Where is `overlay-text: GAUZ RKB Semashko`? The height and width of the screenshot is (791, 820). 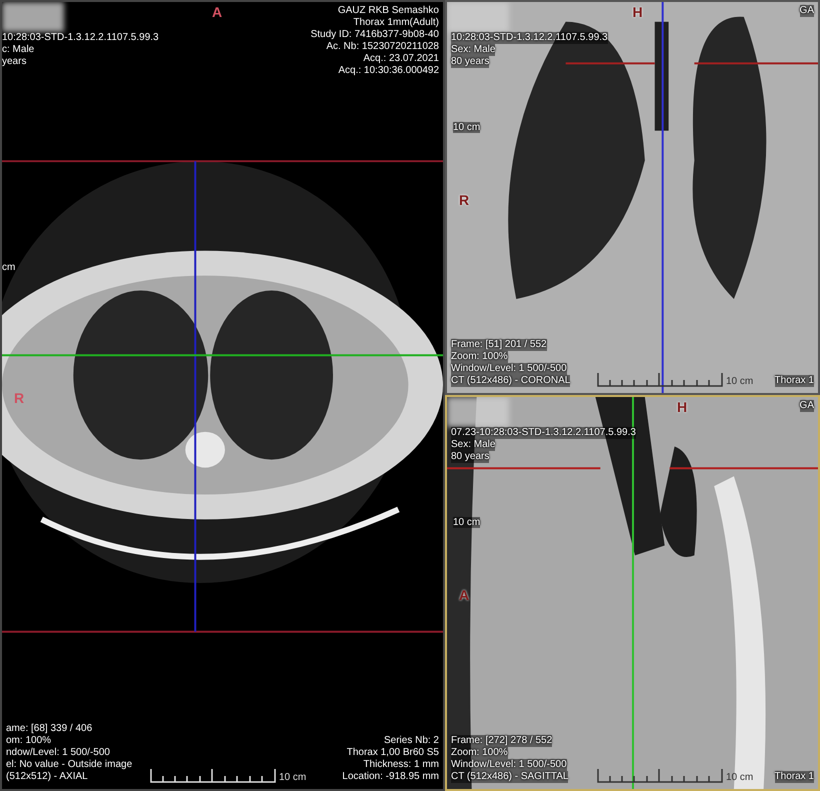 overlay-text: GAUZ RKB Semashko is located at coordinates (388, 11).